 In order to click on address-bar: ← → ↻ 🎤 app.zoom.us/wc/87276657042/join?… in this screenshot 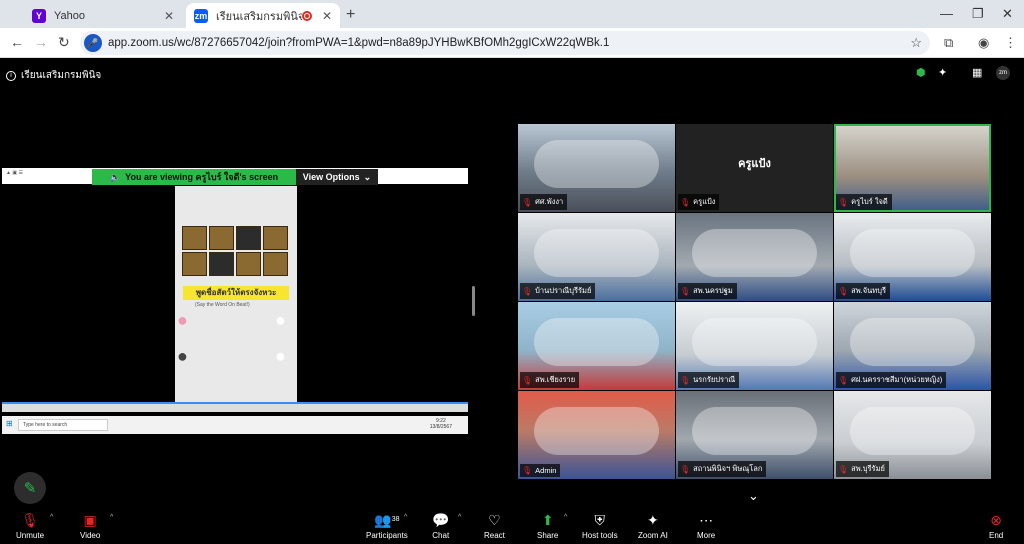, I will do `click(512, 43)`.